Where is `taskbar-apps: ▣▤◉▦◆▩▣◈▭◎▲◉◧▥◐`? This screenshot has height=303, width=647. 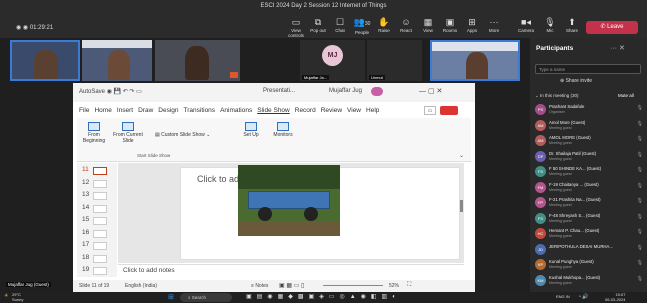
taskbar-apps: ▣▤◉▦◆▩▣◈▭◎▲◉◧▥◐ is located at coordinates (323, 296).